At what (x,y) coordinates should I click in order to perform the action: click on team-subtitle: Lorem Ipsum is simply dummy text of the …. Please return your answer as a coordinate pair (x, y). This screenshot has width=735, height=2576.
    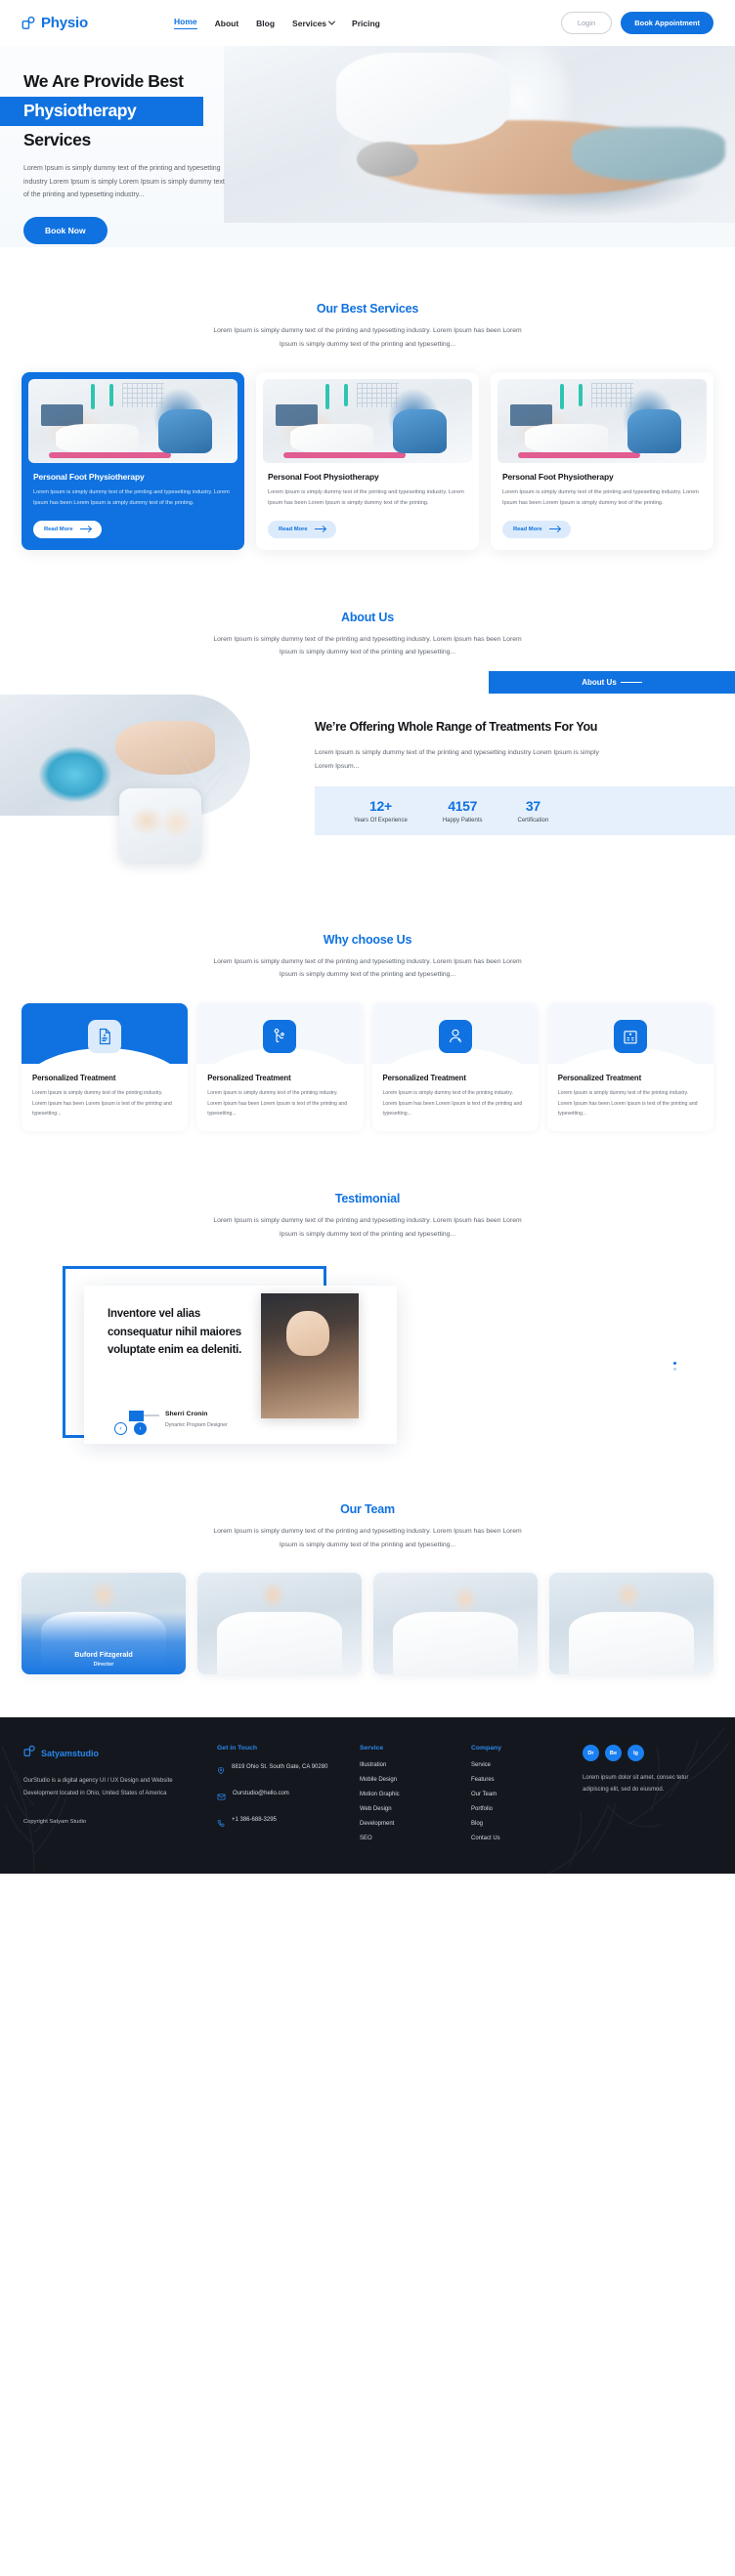
    Looking at the image, I should click on (367, 1538).